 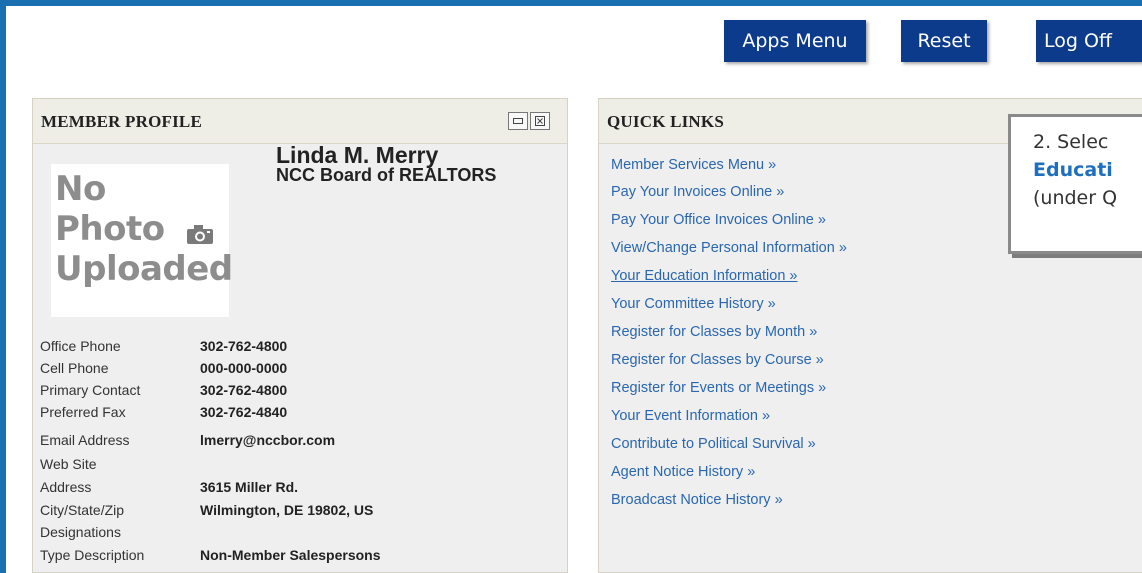 I want to click on close-button, so click(x=540, y=121).